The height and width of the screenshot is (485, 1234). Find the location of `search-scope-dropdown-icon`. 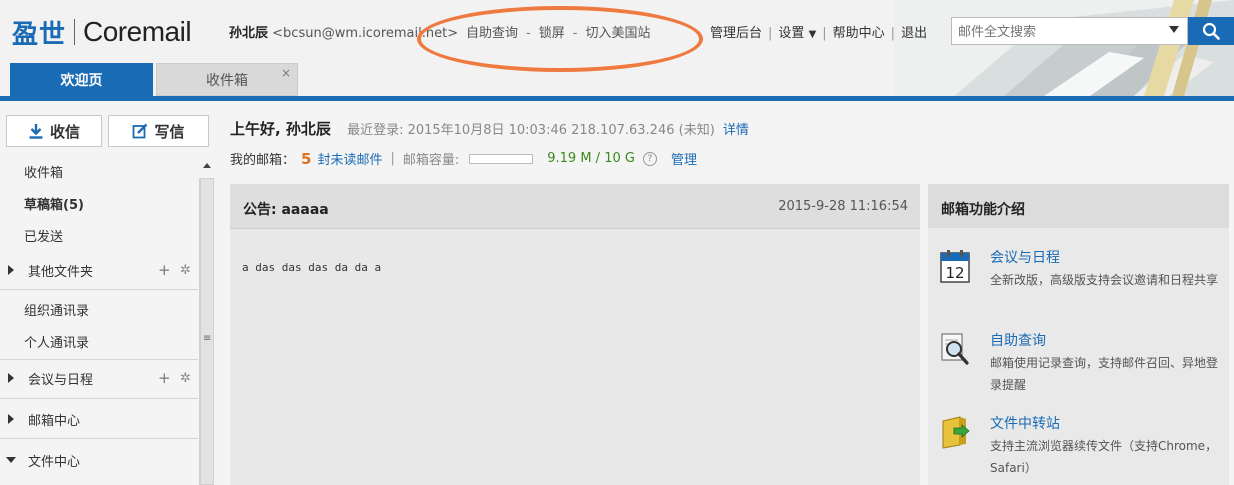

search-scope-dropdown-icon is located at coordinates (1174, 29).